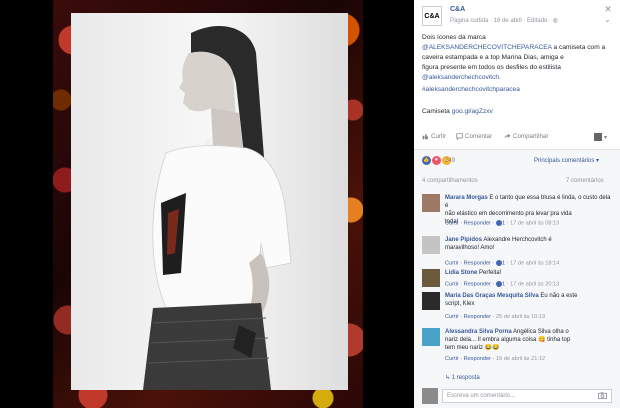 The height and width of the screenshot is (408, 620). Describe the element at coordinates (461, 77) in the screenshot. I see `mention-link: @aleksanderchechcovitch.` at that location.